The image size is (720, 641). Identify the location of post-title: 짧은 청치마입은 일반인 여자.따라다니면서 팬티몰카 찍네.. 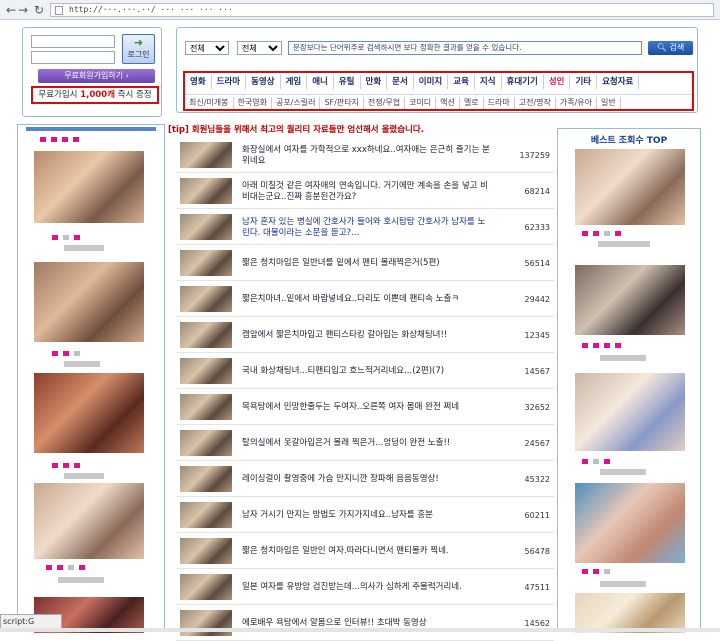
(367, 551).